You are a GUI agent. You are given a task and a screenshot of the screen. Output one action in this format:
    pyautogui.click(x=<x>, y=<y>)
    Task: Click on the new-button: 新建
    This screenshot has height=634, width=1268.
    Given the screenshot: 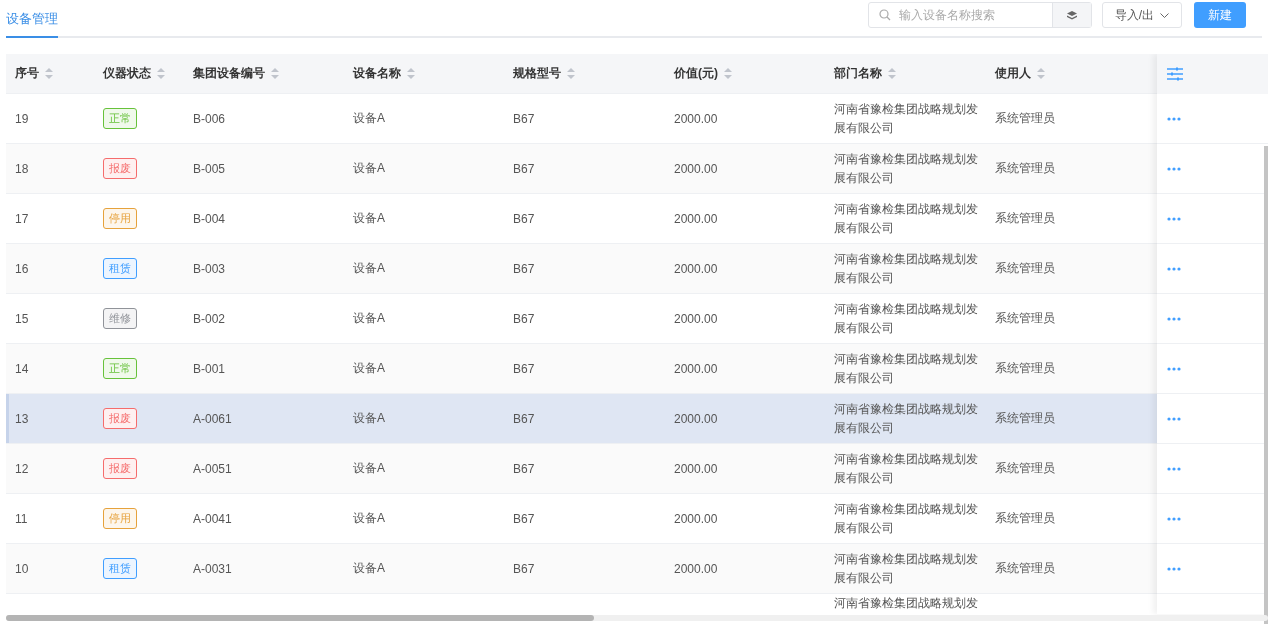 What is the action you would take?
    pyautogui.click(x=1220, y=15)
    